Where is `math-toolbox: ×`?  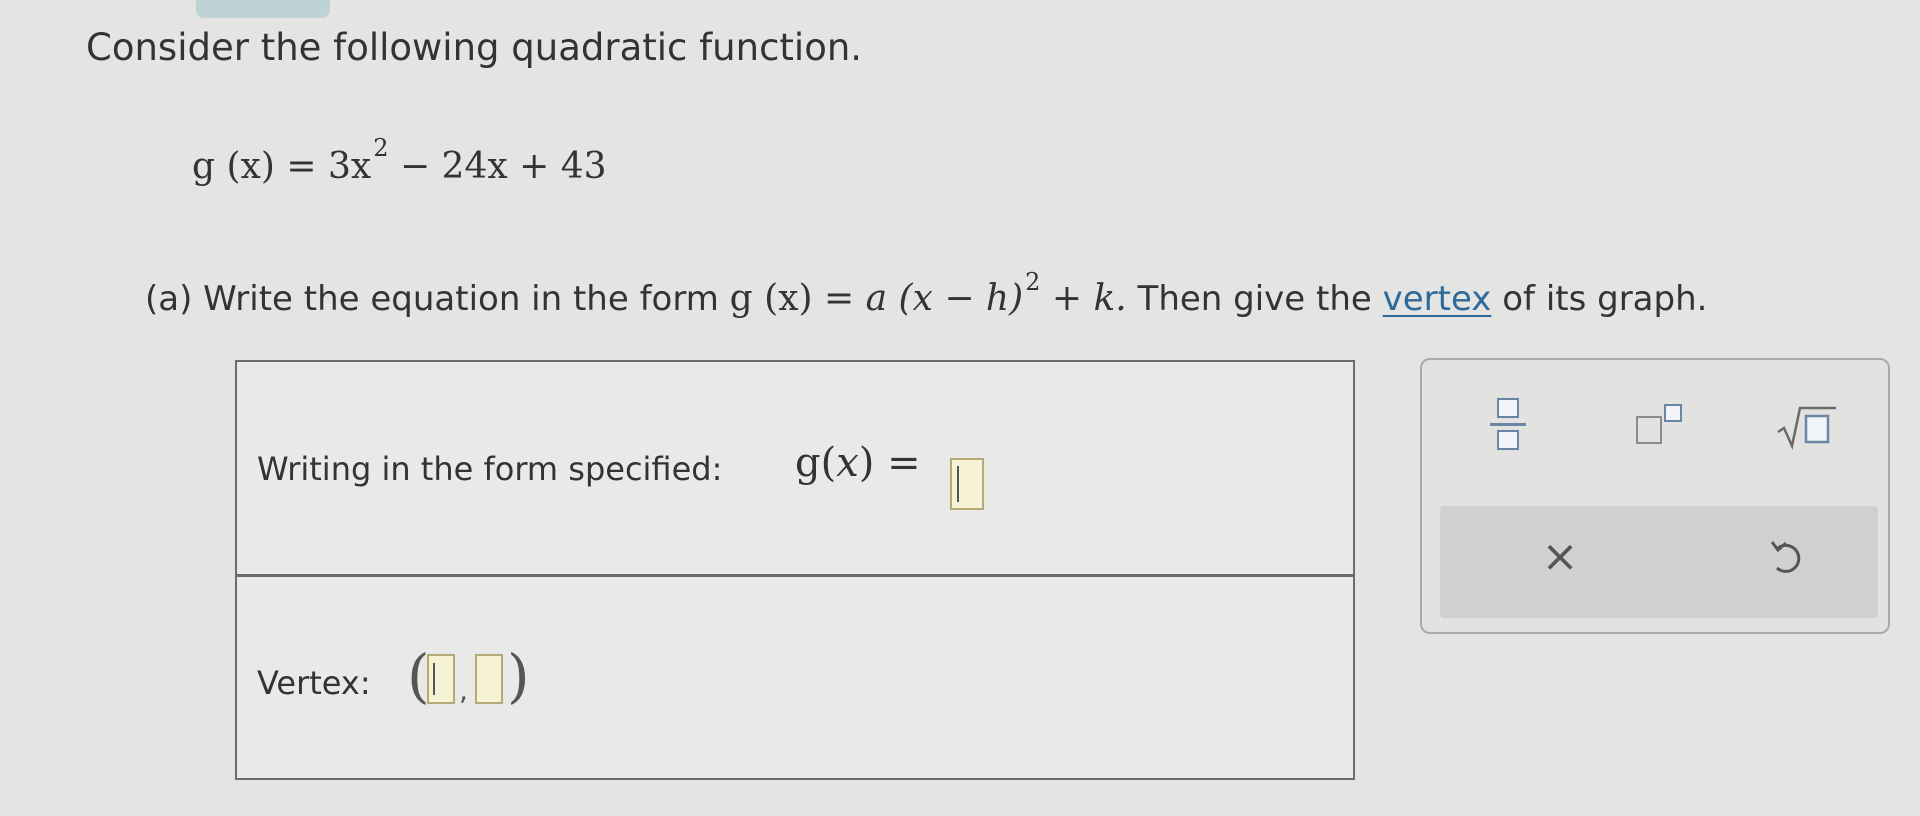 math-toolbox: × is located at coordinates (1655, 496).